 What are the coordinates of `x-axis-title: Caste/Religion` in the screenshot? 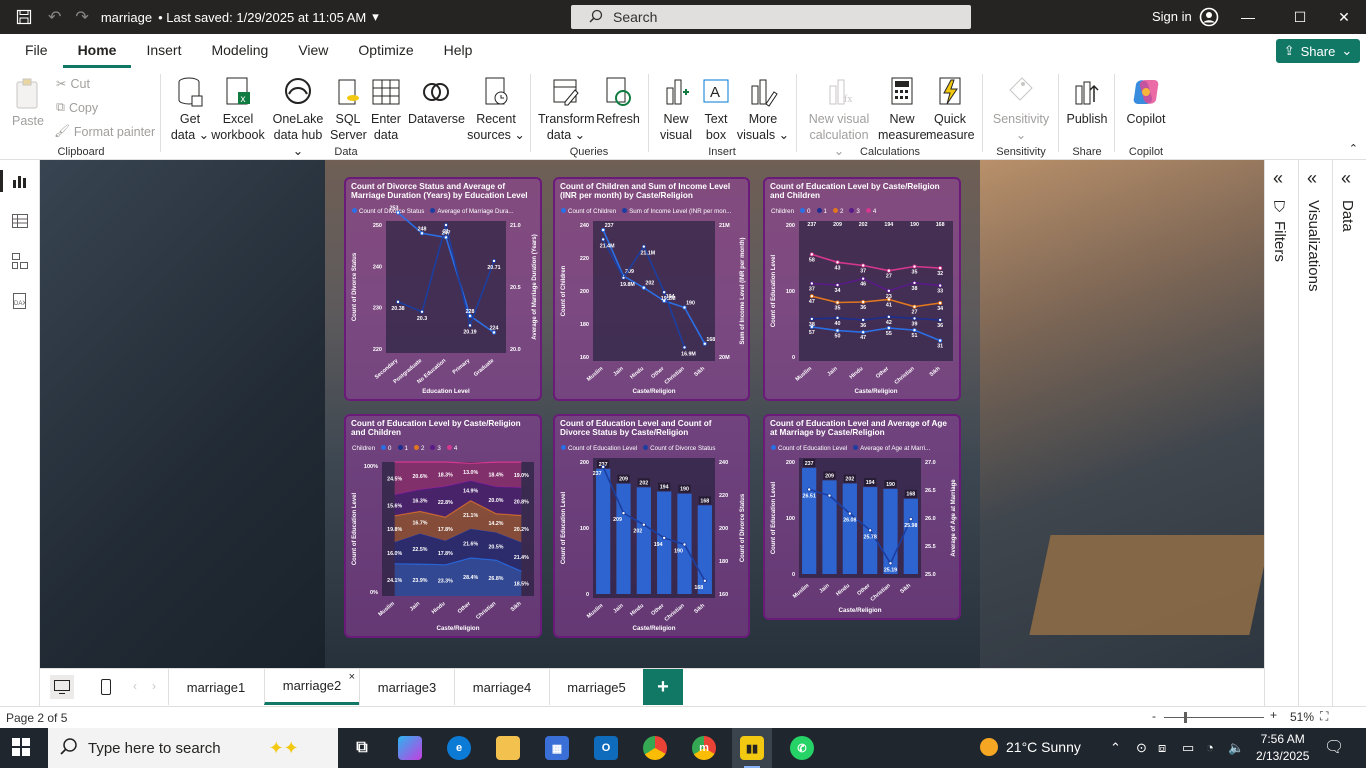 It's located at (654, 628).